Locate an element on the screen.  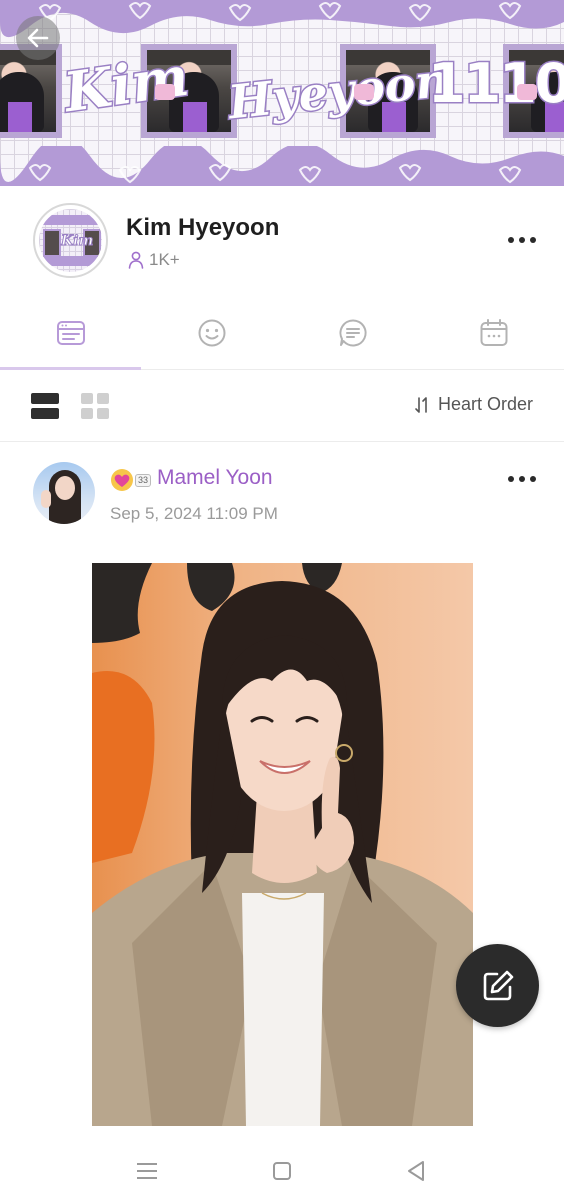
arrow-left-icon is located at coordinates (38, 38).